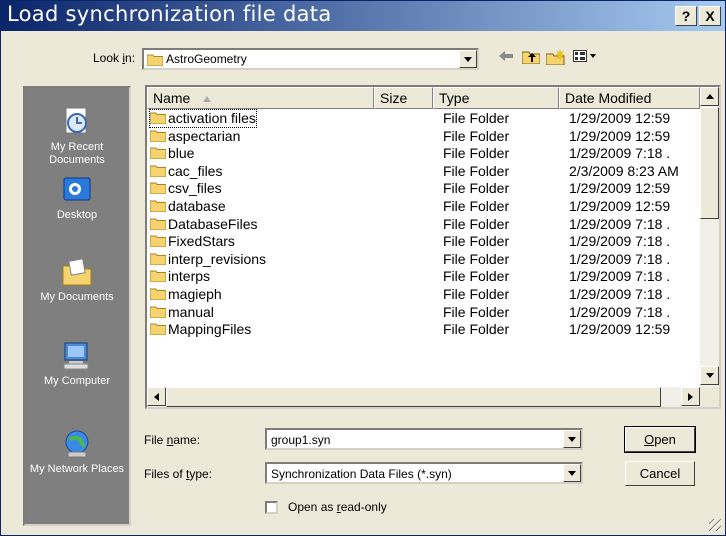 This screenshot has width=726, height=536. What do you see at coordinates (186, 294) in the screenshot?
I see `file-name-cell: magieph` at bounding box center [186, 294].